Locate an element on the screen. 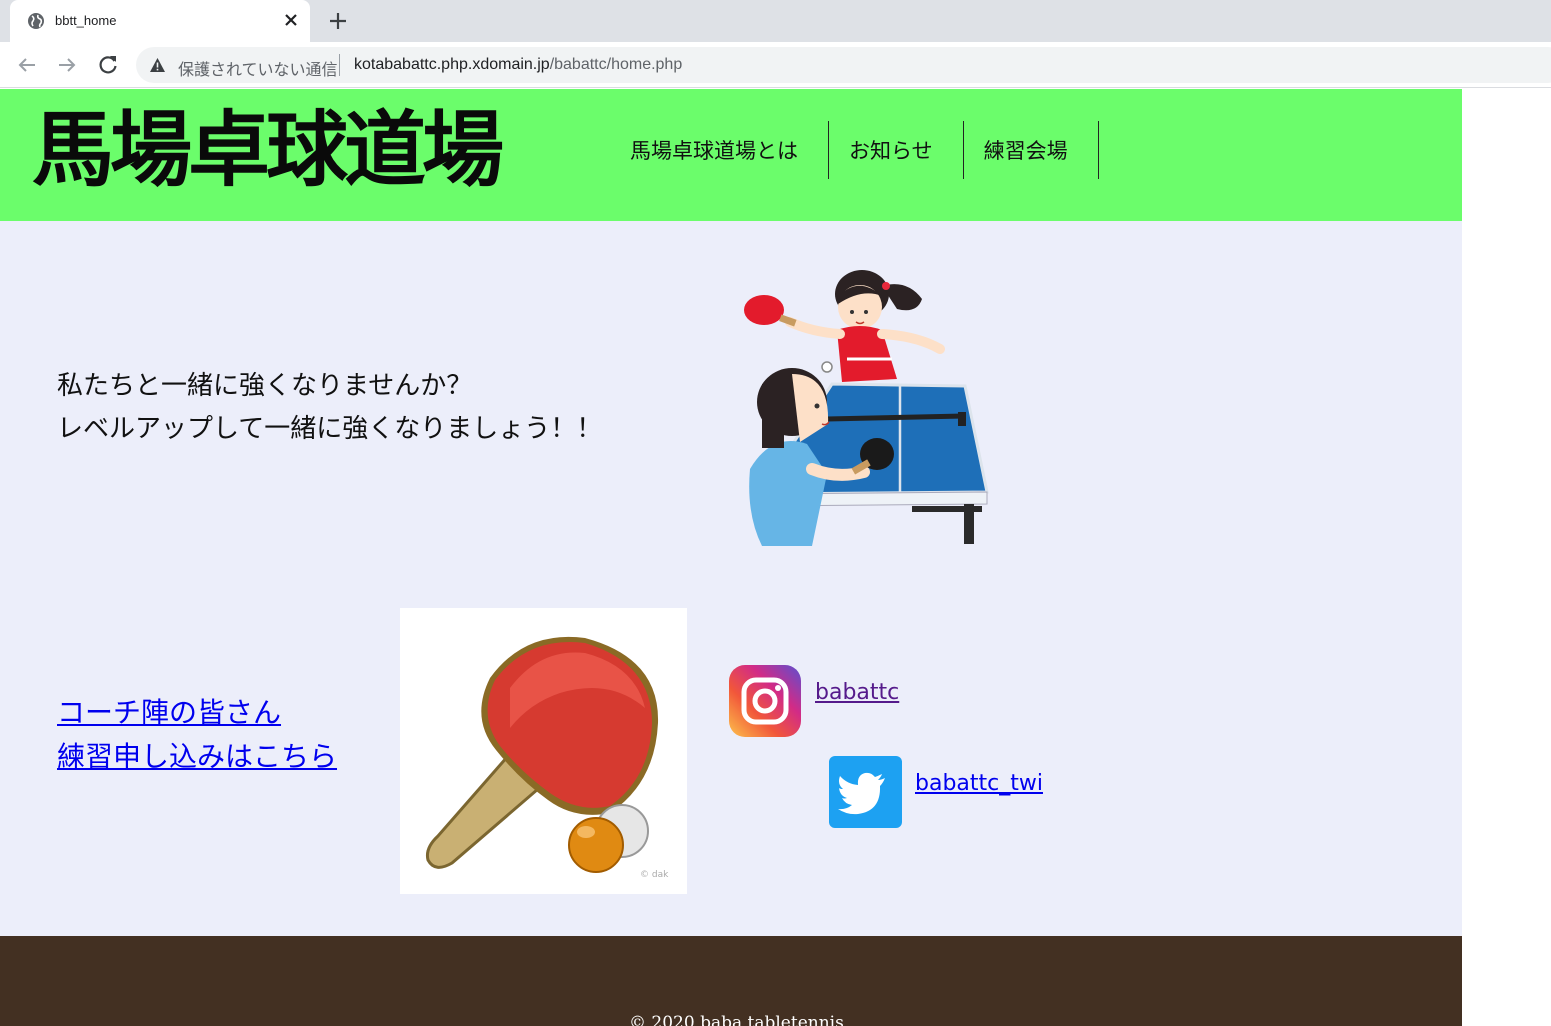 The width and height of the screenshot is (1551, 1026). paddle-image-card: © dak is located at coordinates (543, 751).